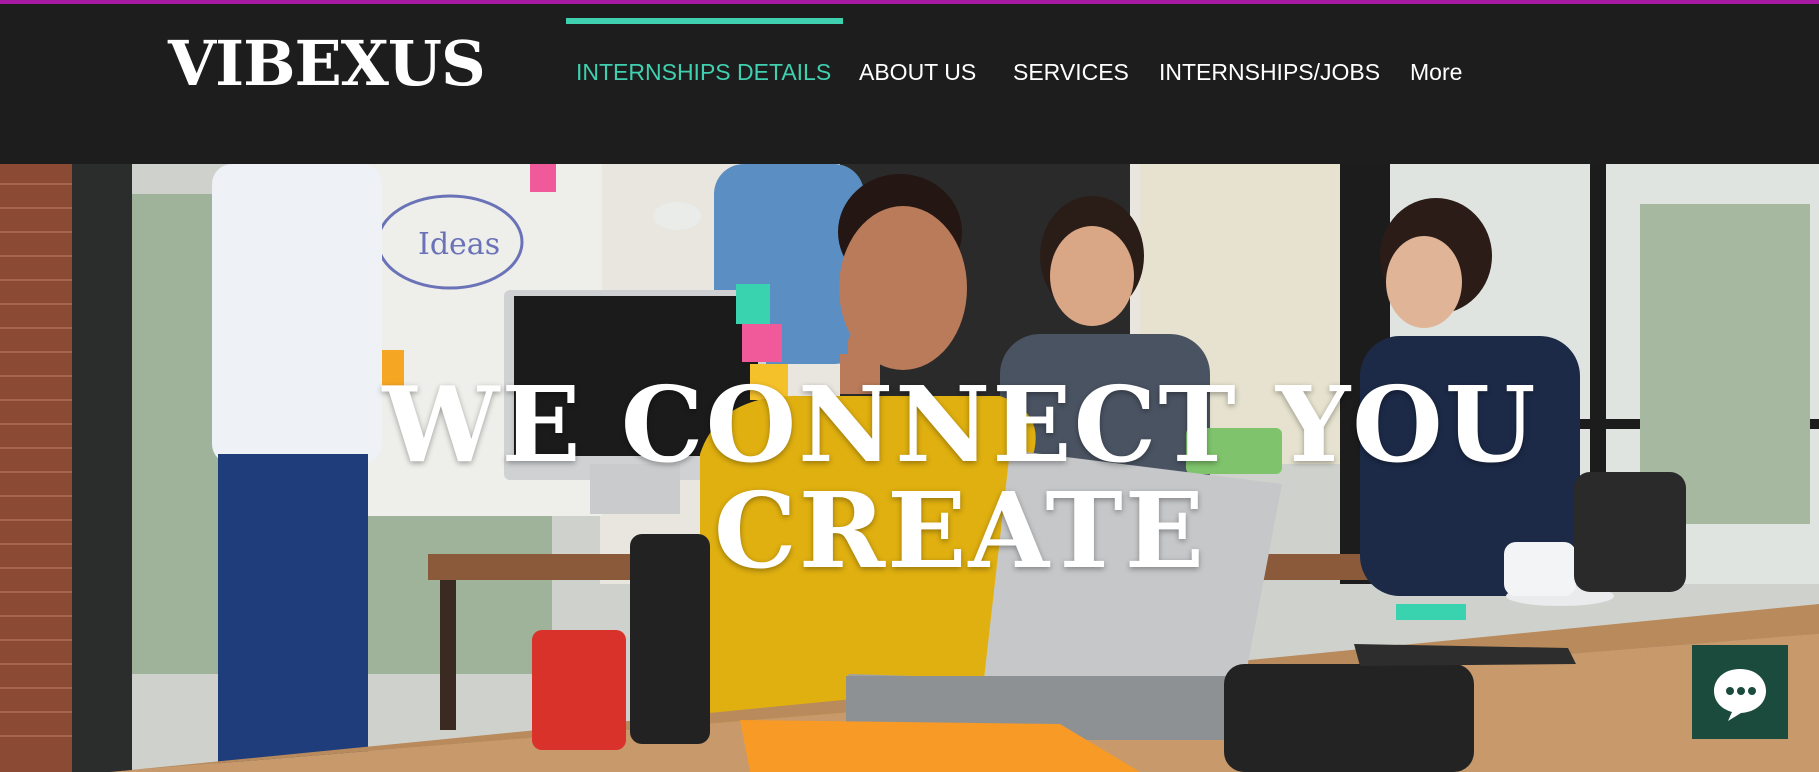  I want to click on nav-item-about-us: ABOUT US, so click(917, 63).